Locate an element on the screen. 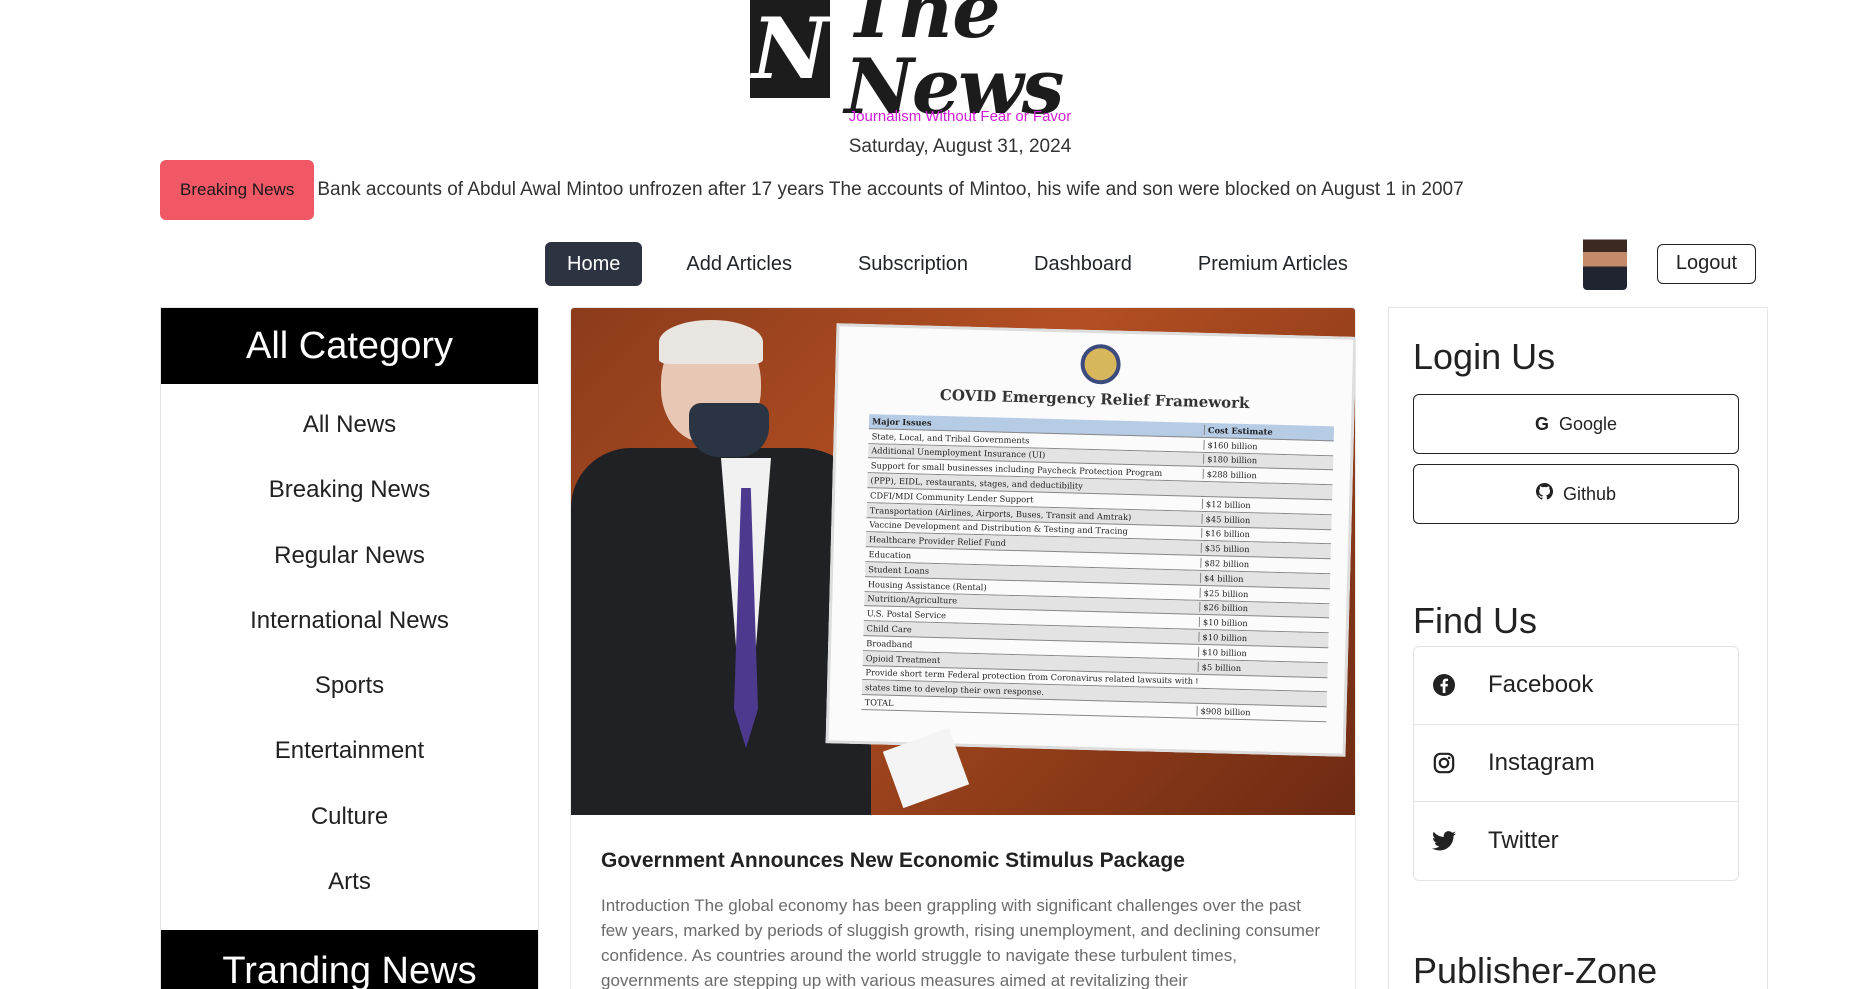 The width and height of the screenshot is (1869, 989). board-row-cost: $160 billion is located at coordinates (1268, 446).